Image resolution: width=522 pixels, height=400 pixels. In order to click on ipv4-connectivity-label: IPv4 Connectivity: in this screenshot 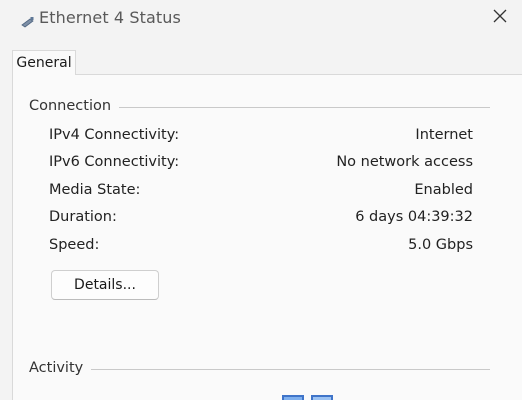, I will do `click(114, 135)`.